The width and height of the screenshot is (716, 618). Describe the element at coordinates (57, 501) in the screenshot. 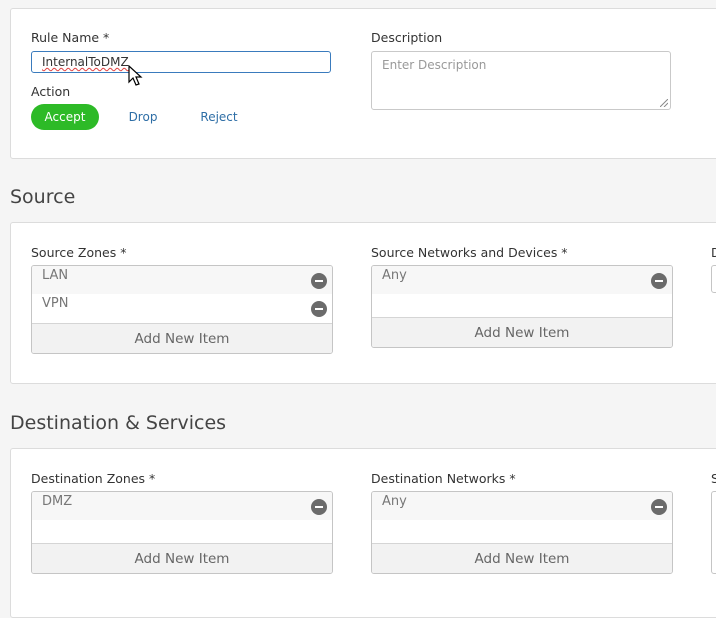

I see `zone-name: DMZ` at that location.